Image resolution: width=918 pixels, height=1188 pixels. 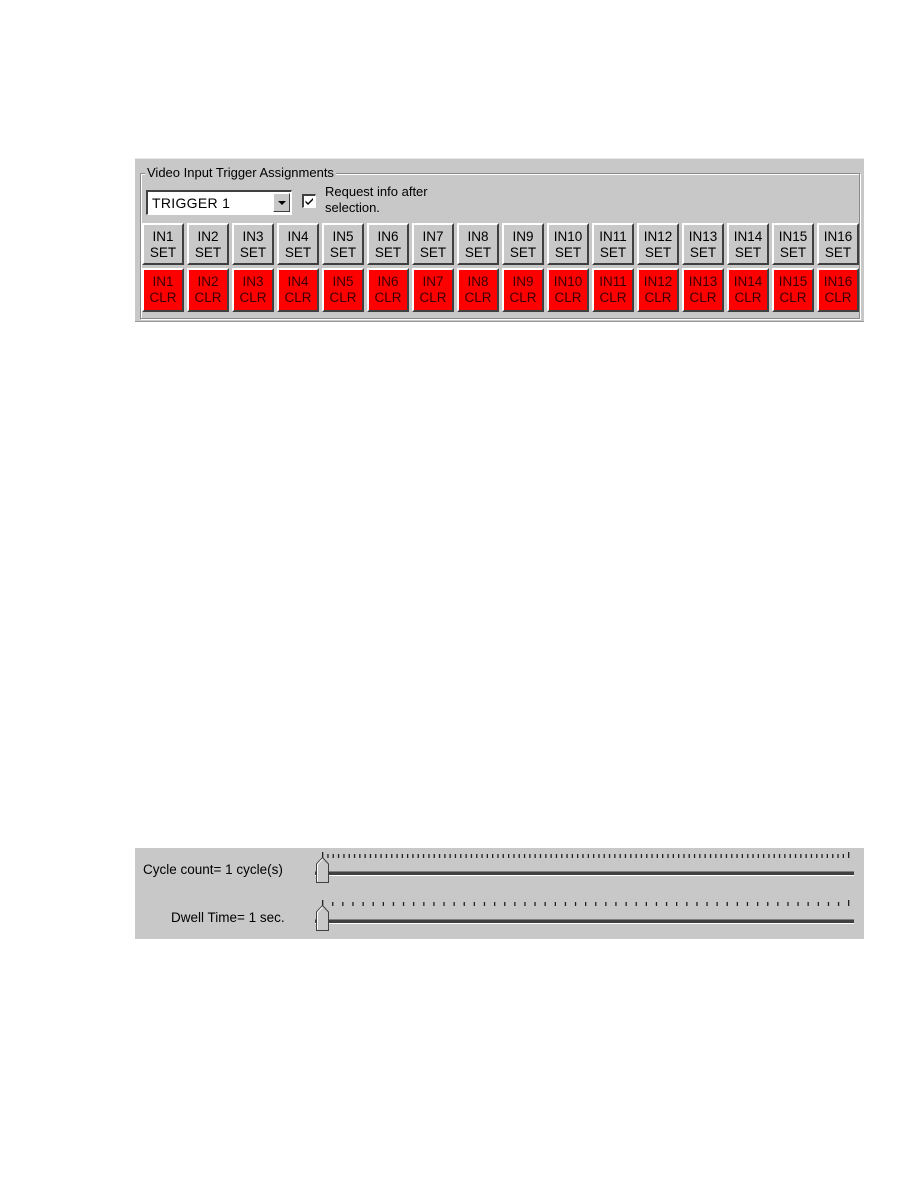 I want to click on in2-set-button: IN2 SET, so click(x=208, y=244).